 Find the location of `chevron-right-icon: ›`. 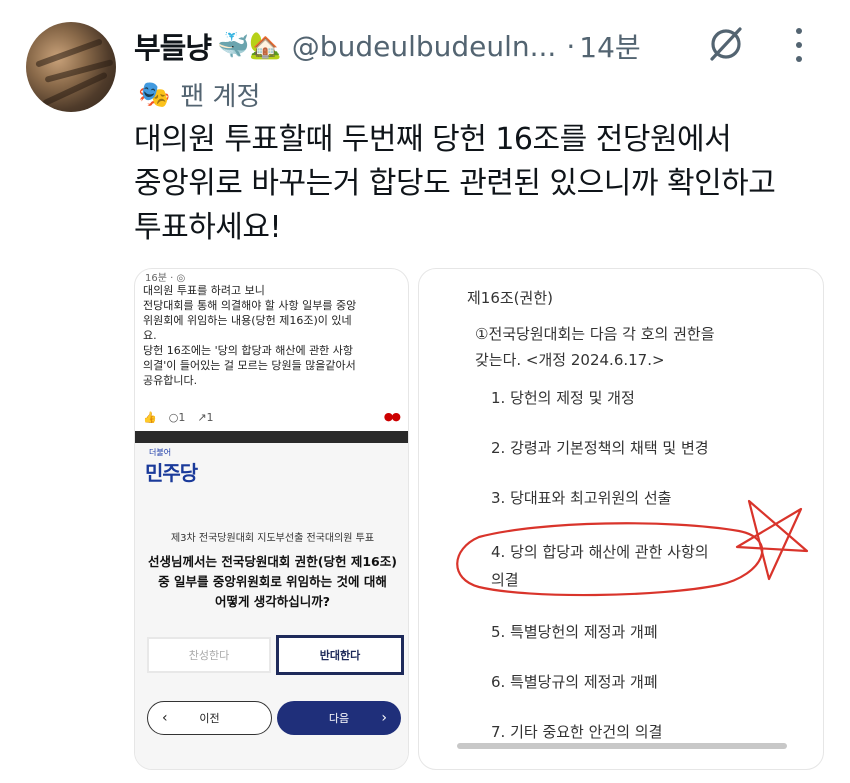

chevron-right-icon: › is located at coordinates (384, 718).